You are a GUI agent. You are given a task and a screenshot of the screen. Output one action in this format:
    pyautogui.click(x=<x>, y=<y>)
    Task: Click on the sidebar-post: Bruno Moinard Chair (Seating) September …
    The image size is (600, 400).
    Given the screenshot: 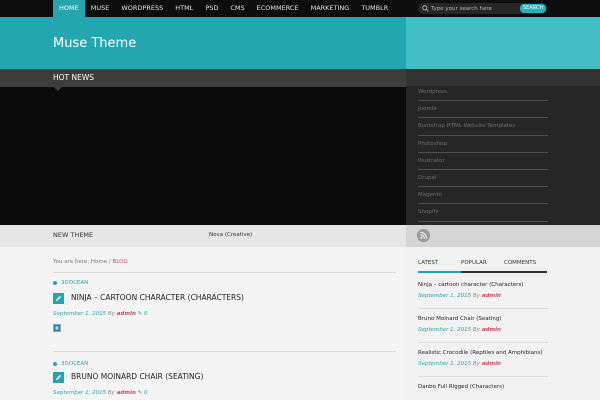 What is the action you would take?
    pyautogui.click(x=483, y=324)
    